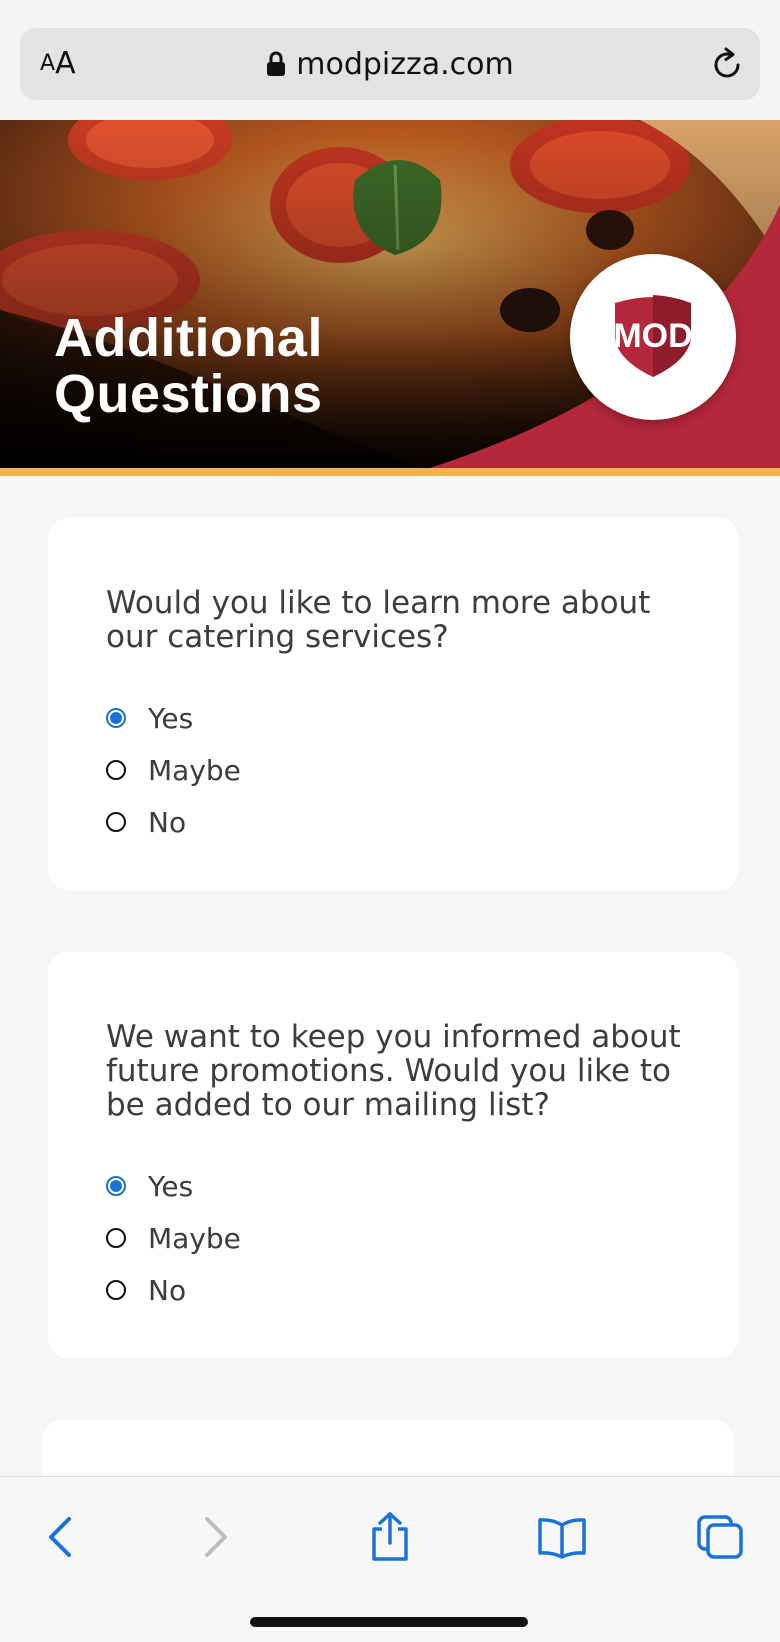 This screenshot has height=1642, width=780. I want to click on bookmarks-icon, so click(562, 1538).